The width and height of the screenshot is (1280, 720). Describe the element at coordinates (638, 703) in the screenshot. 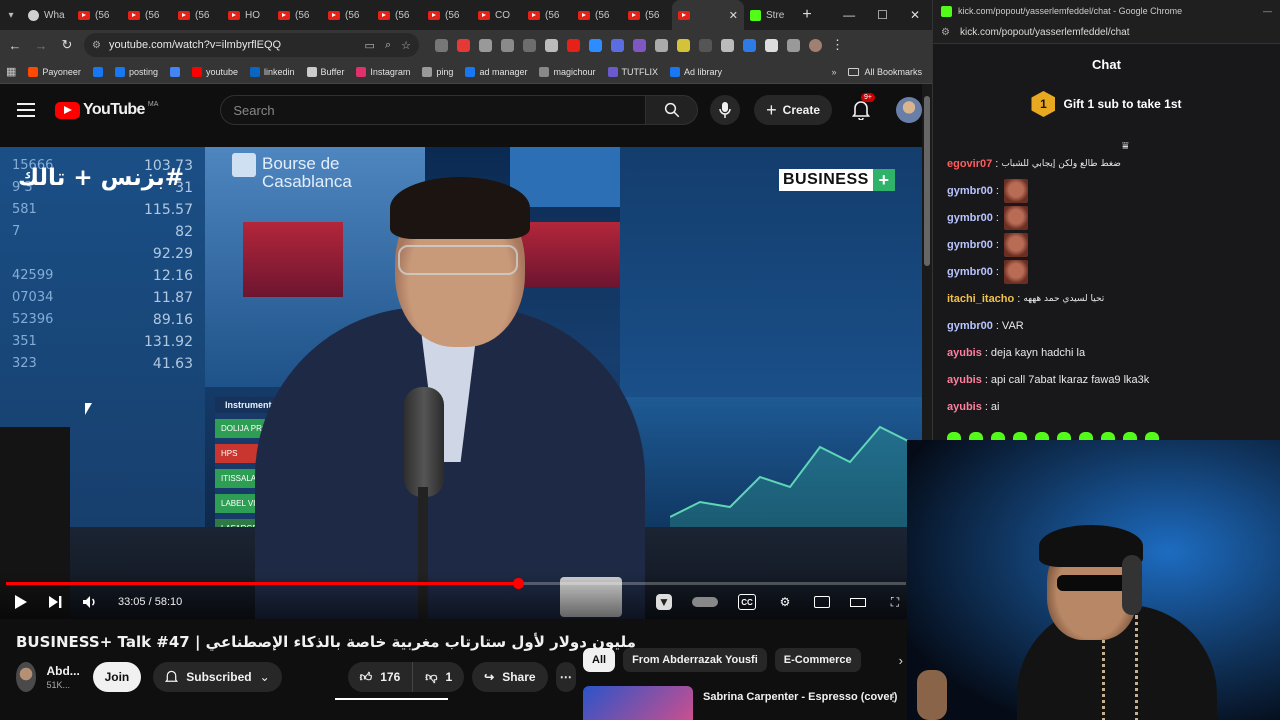

I see `recommended-thumbnail` at that location.